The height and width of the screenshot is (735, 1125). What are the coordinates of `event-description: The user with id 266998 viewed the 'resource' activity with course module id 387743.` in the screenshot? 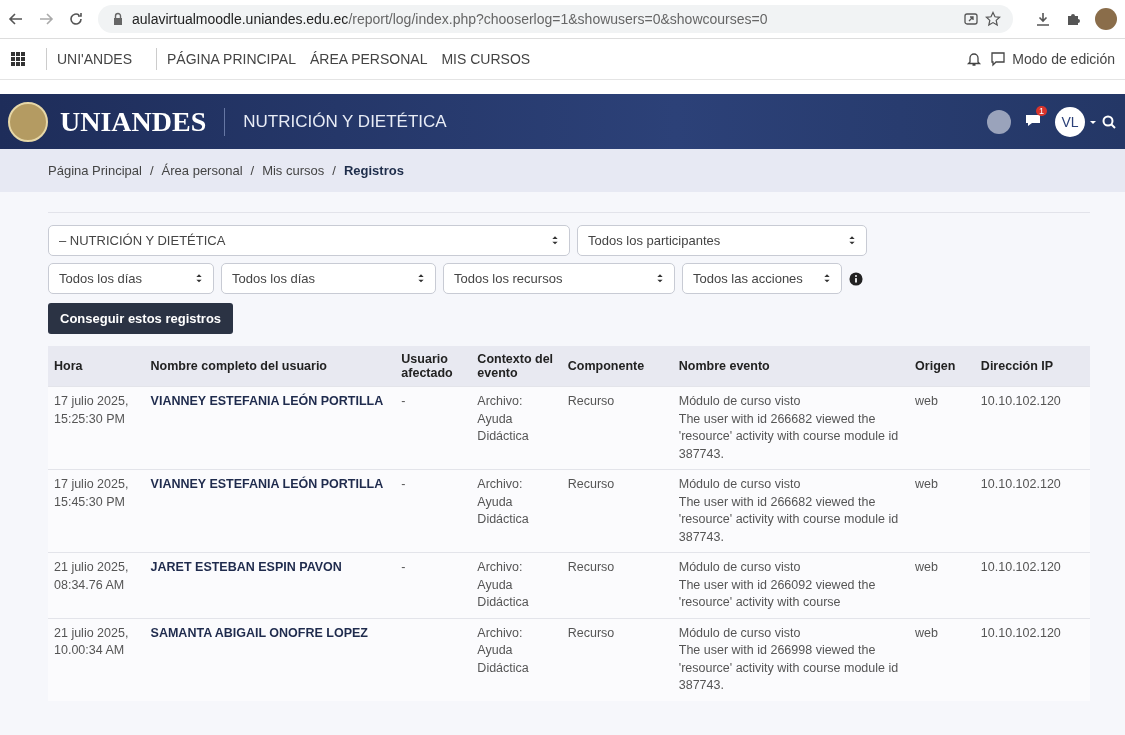 It's located at (789, 668).